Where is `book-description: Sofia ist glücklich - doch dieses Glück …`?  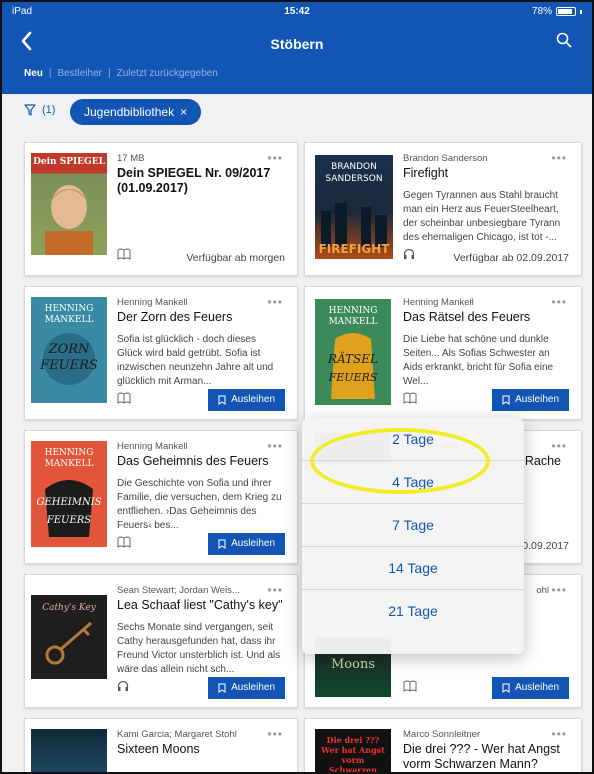
book-description: Sofia ist glücklich - doch dieses Glück … is located at coordinates (195, 360).